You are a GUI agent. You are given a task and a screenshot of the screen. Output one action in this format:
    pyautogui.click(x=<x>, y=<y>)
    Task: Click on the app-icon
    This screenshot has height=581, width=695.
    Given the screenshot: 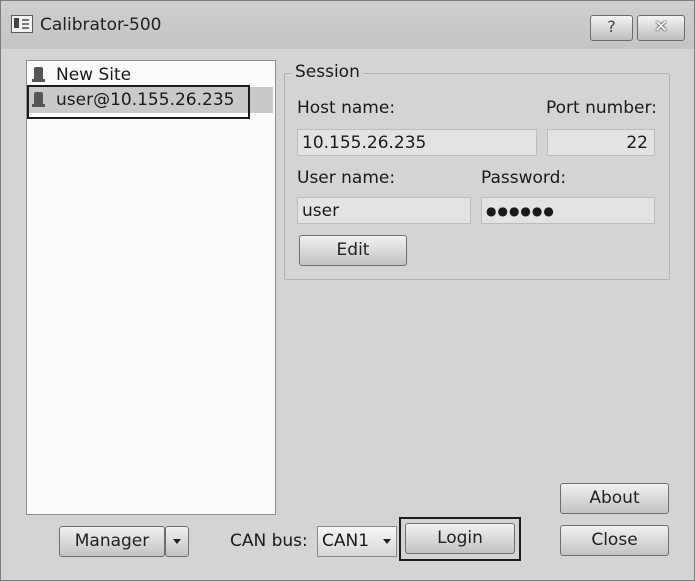 What is the action you would take?
    pyautogui.click(x=22, y=24)
    